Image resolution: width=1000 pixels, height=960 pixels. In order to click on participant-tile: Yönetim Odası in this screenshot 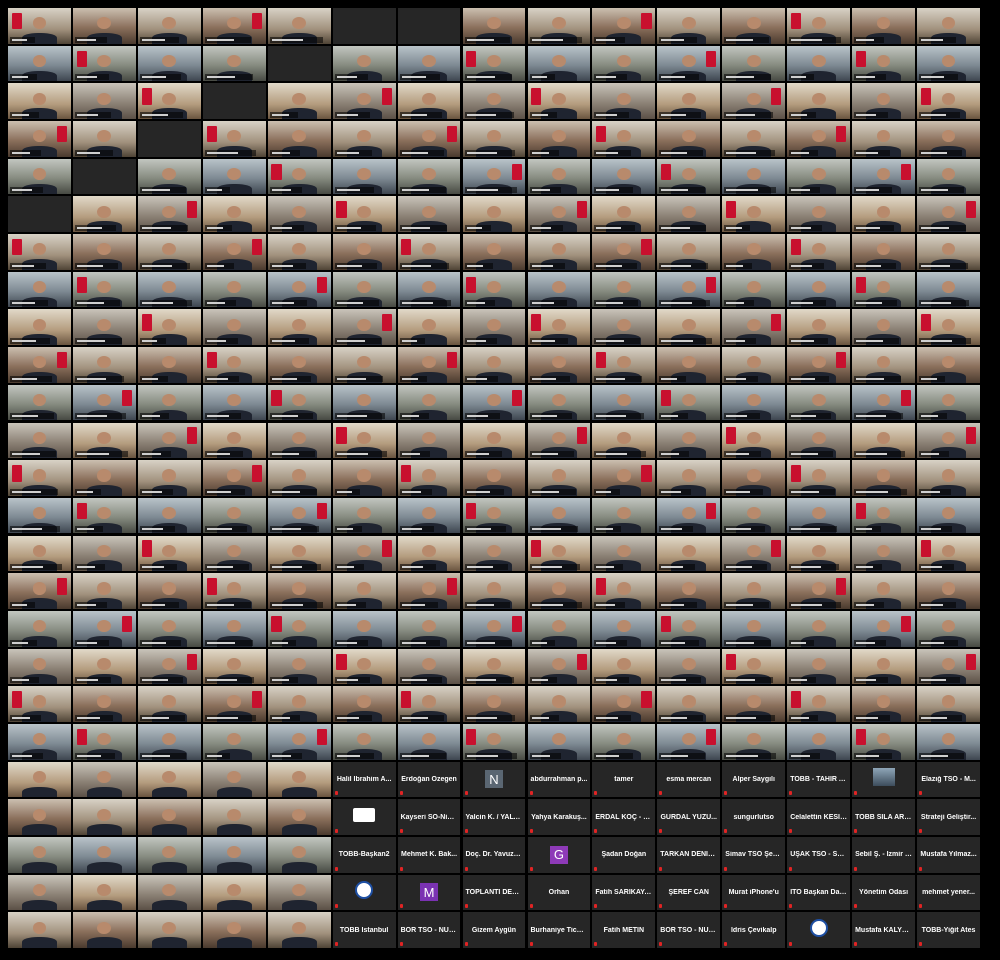, I will do `click(883, 892)`.